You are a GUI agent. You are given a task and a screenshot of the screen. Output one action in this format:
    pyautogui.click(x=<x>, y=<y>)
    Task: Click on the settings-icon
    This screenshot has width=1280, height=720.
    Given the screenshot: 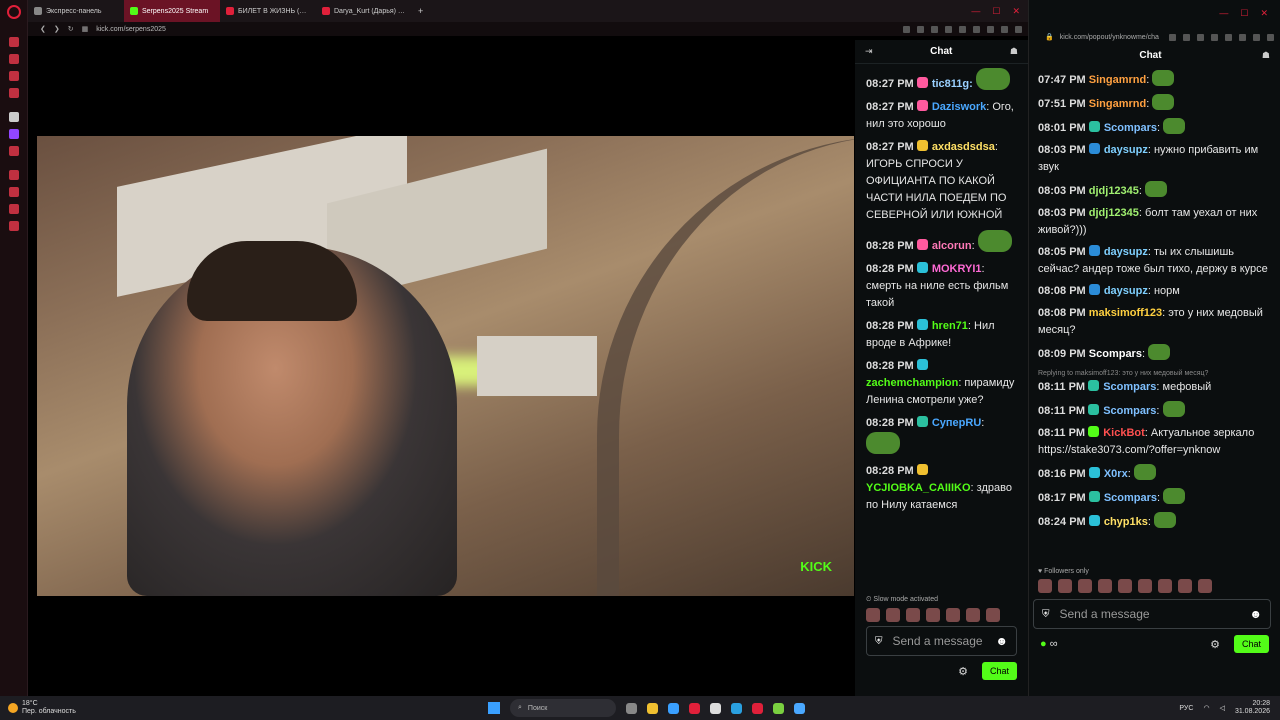 What is the action you would take?
    pyautogui.click(x=13, y=226)
    